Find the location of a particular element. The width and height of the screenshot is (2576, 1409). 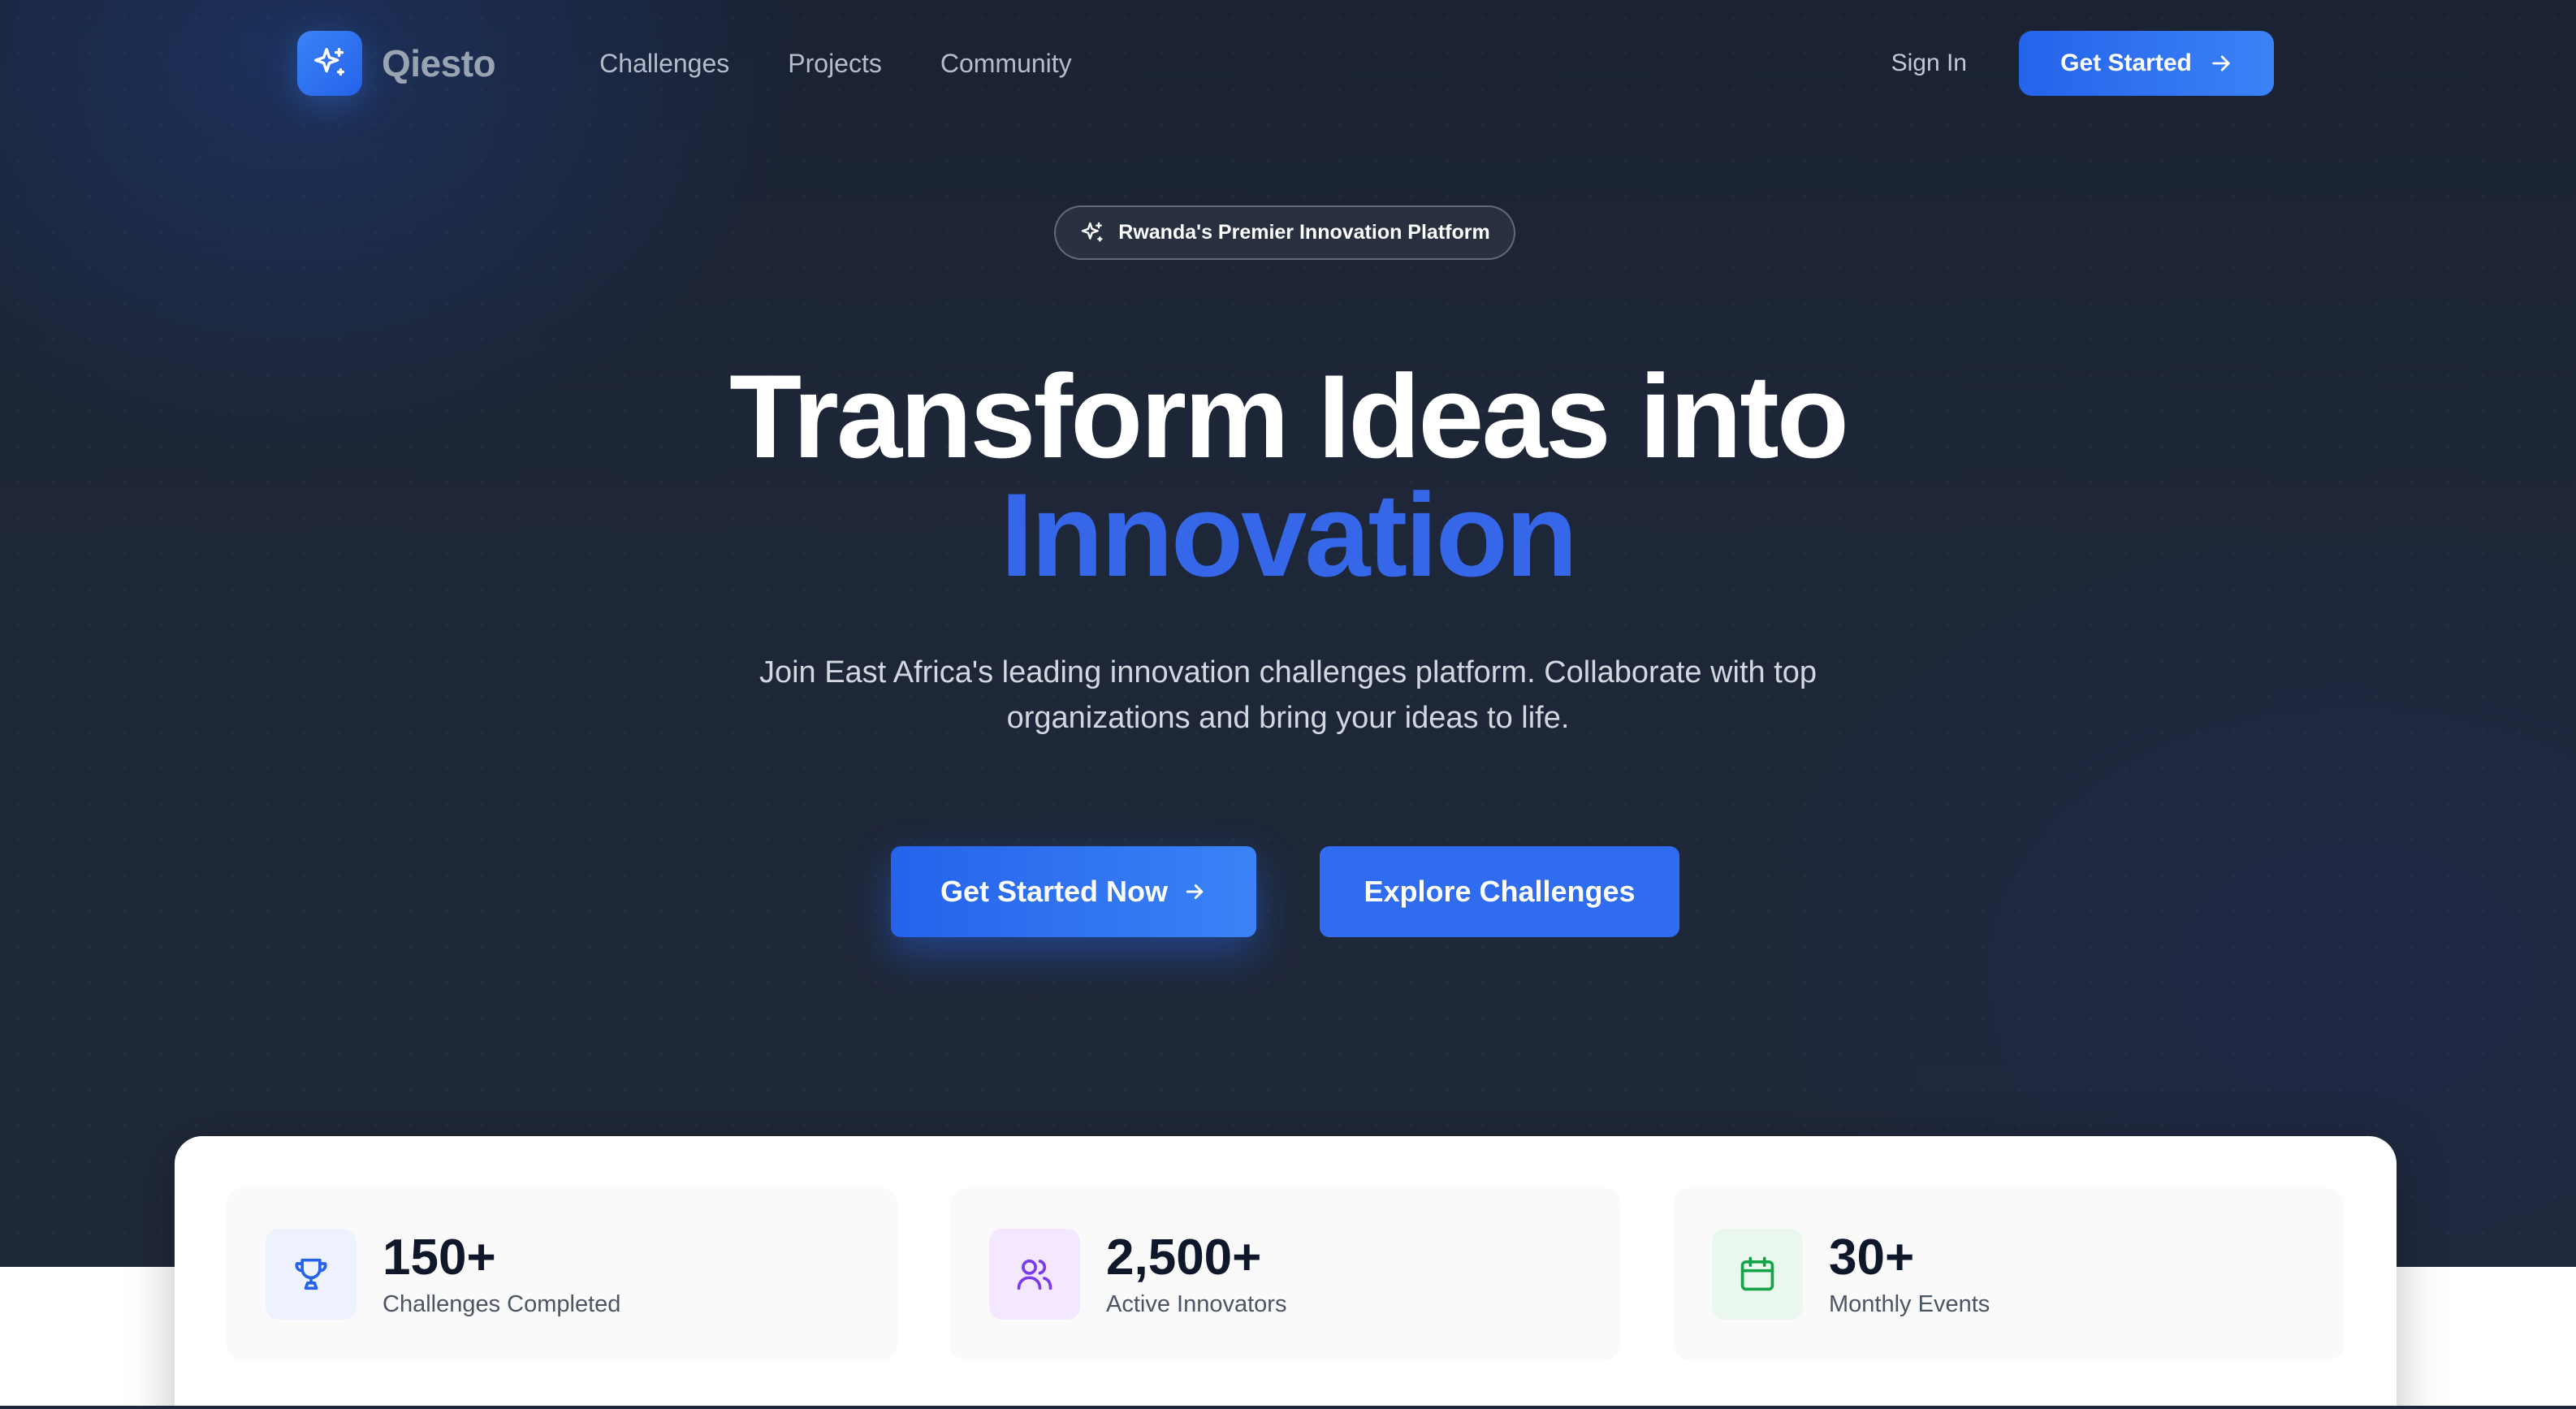

nav-link-projects: Projects is located at coordinates (835, 64).